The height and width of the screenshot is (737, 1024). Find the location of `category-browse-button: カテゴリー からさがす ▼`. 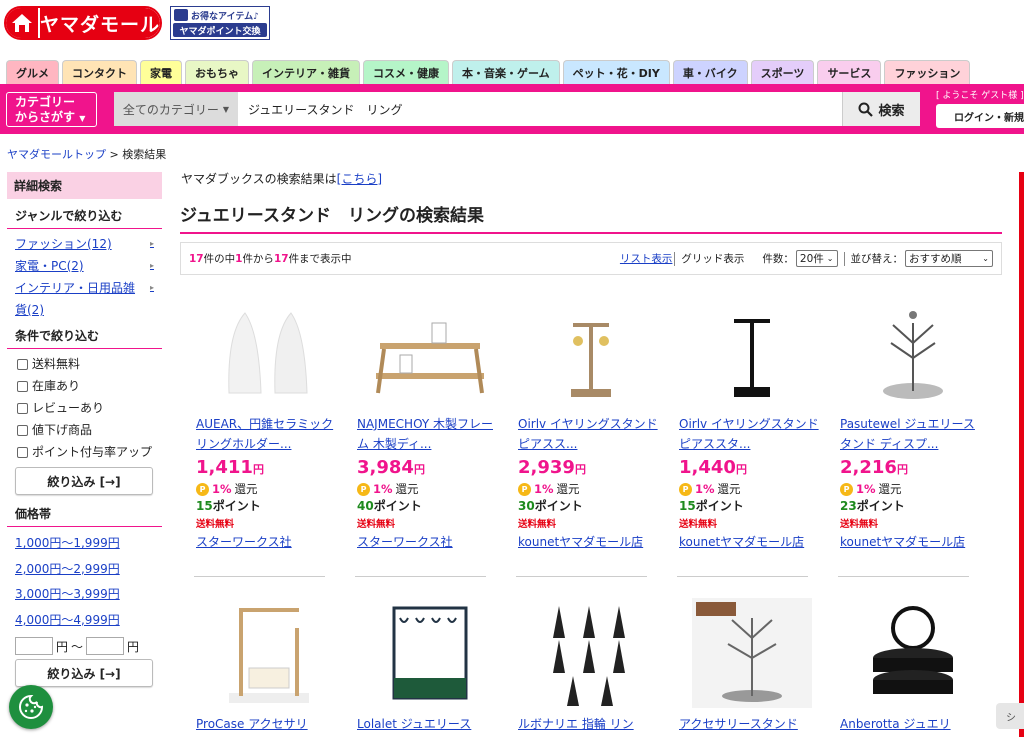

category-browse-button: カテゴリー からさがす ▼ is located at coordinates (51, 109).